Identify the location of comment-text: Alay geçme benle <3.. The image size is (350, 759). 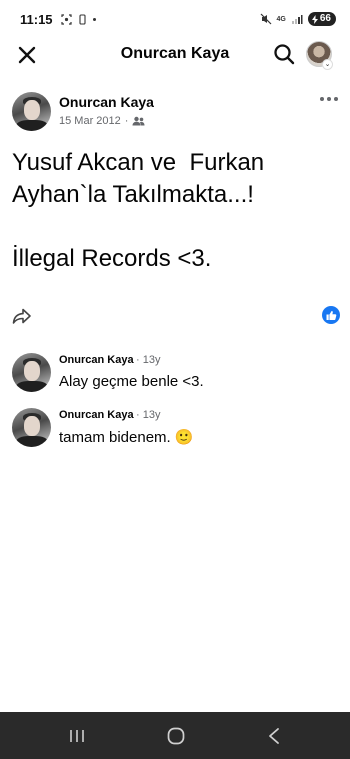
(131, 381).